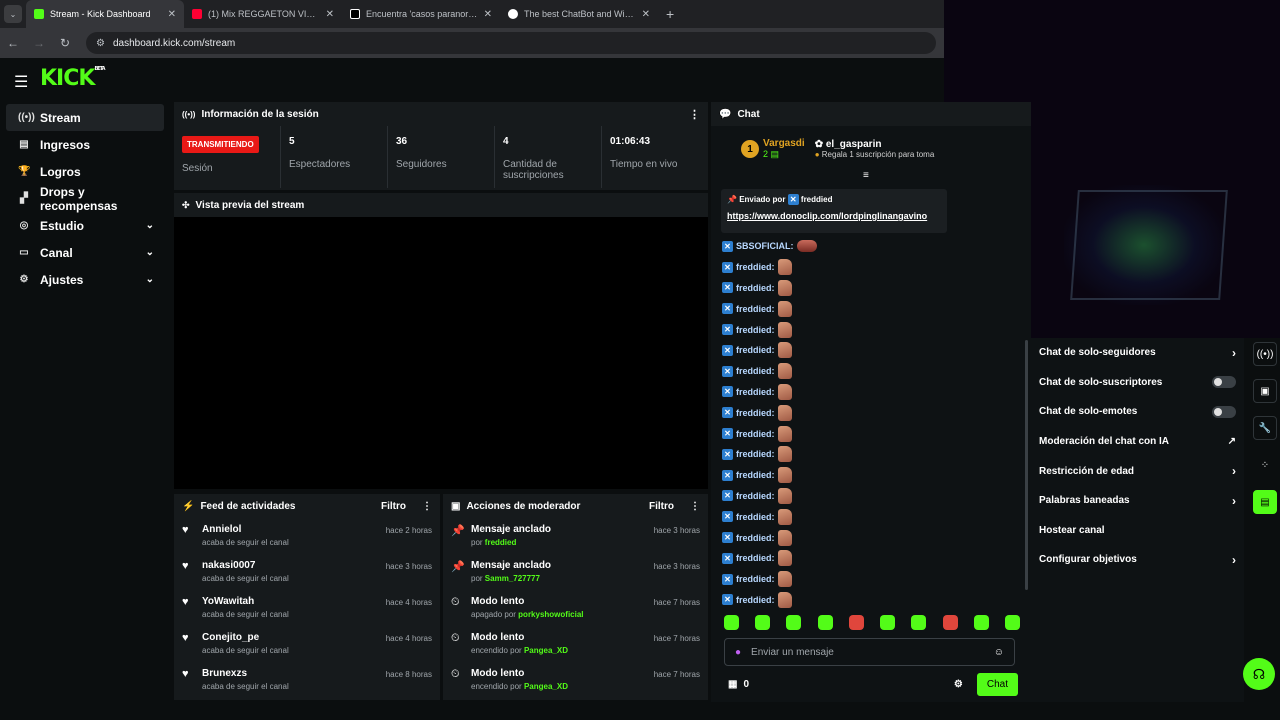 The image size is (1280, 720). What do you see at coordinates (13, 14) in the screenshot?
I see `tab-search-icon: ⌄` at bounding box center [13, 14].